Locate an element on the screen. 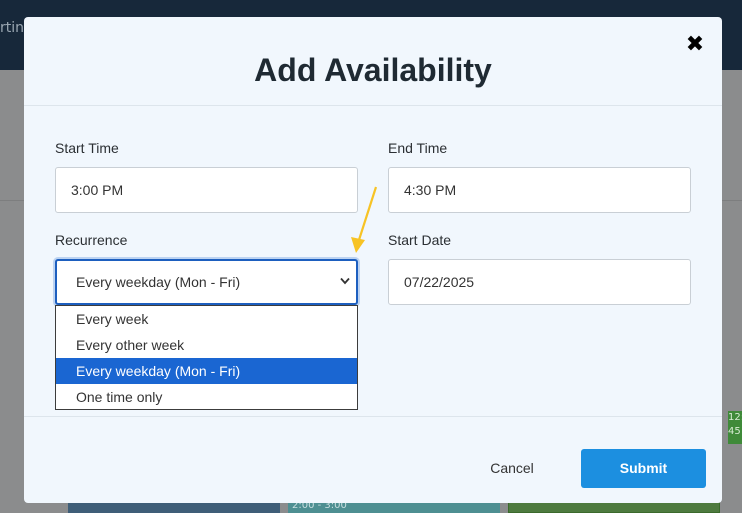 This screenshot has height=513, width=742. annotation-arrow-icon is located at coordinates (364, 219).